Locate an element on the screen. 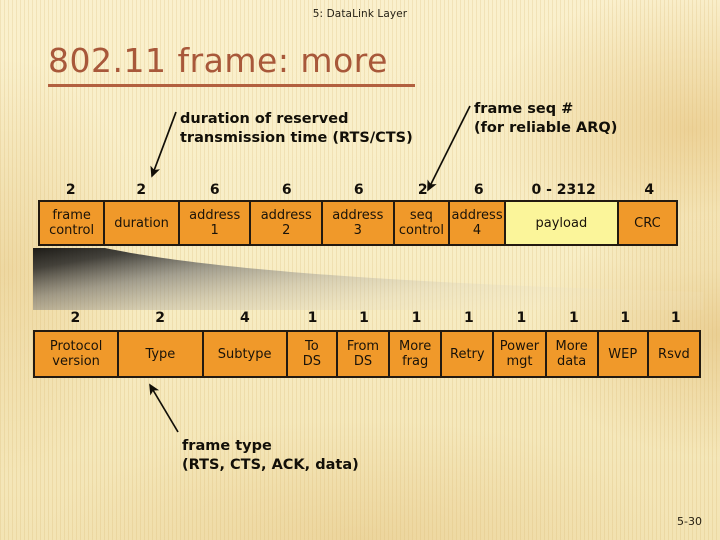  frame-field-wep: WEP is located at coordinates (623, 354).